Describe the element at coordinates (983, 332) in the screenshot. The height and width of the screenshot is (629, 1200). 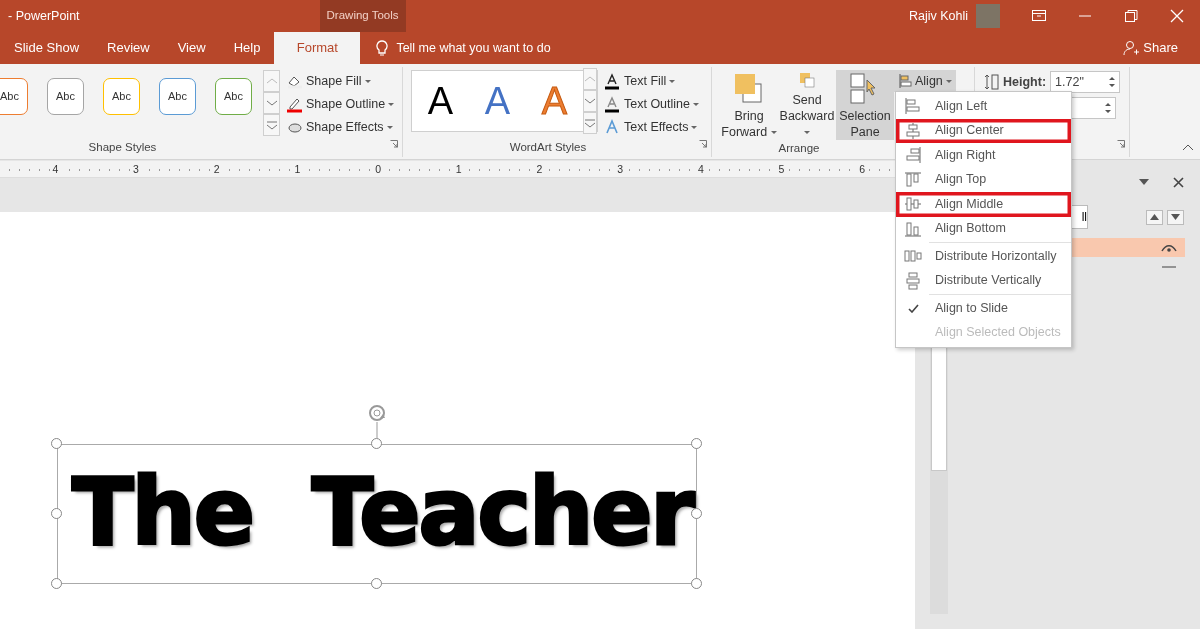
I see `menu-item: Align Selected Objects` at that location.